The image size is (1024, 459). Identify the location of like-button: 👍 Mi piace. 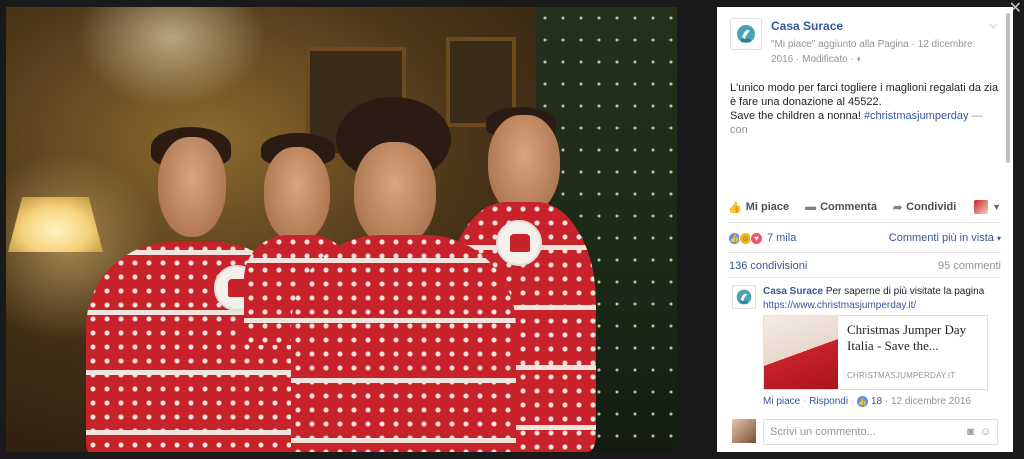
(758, 207).